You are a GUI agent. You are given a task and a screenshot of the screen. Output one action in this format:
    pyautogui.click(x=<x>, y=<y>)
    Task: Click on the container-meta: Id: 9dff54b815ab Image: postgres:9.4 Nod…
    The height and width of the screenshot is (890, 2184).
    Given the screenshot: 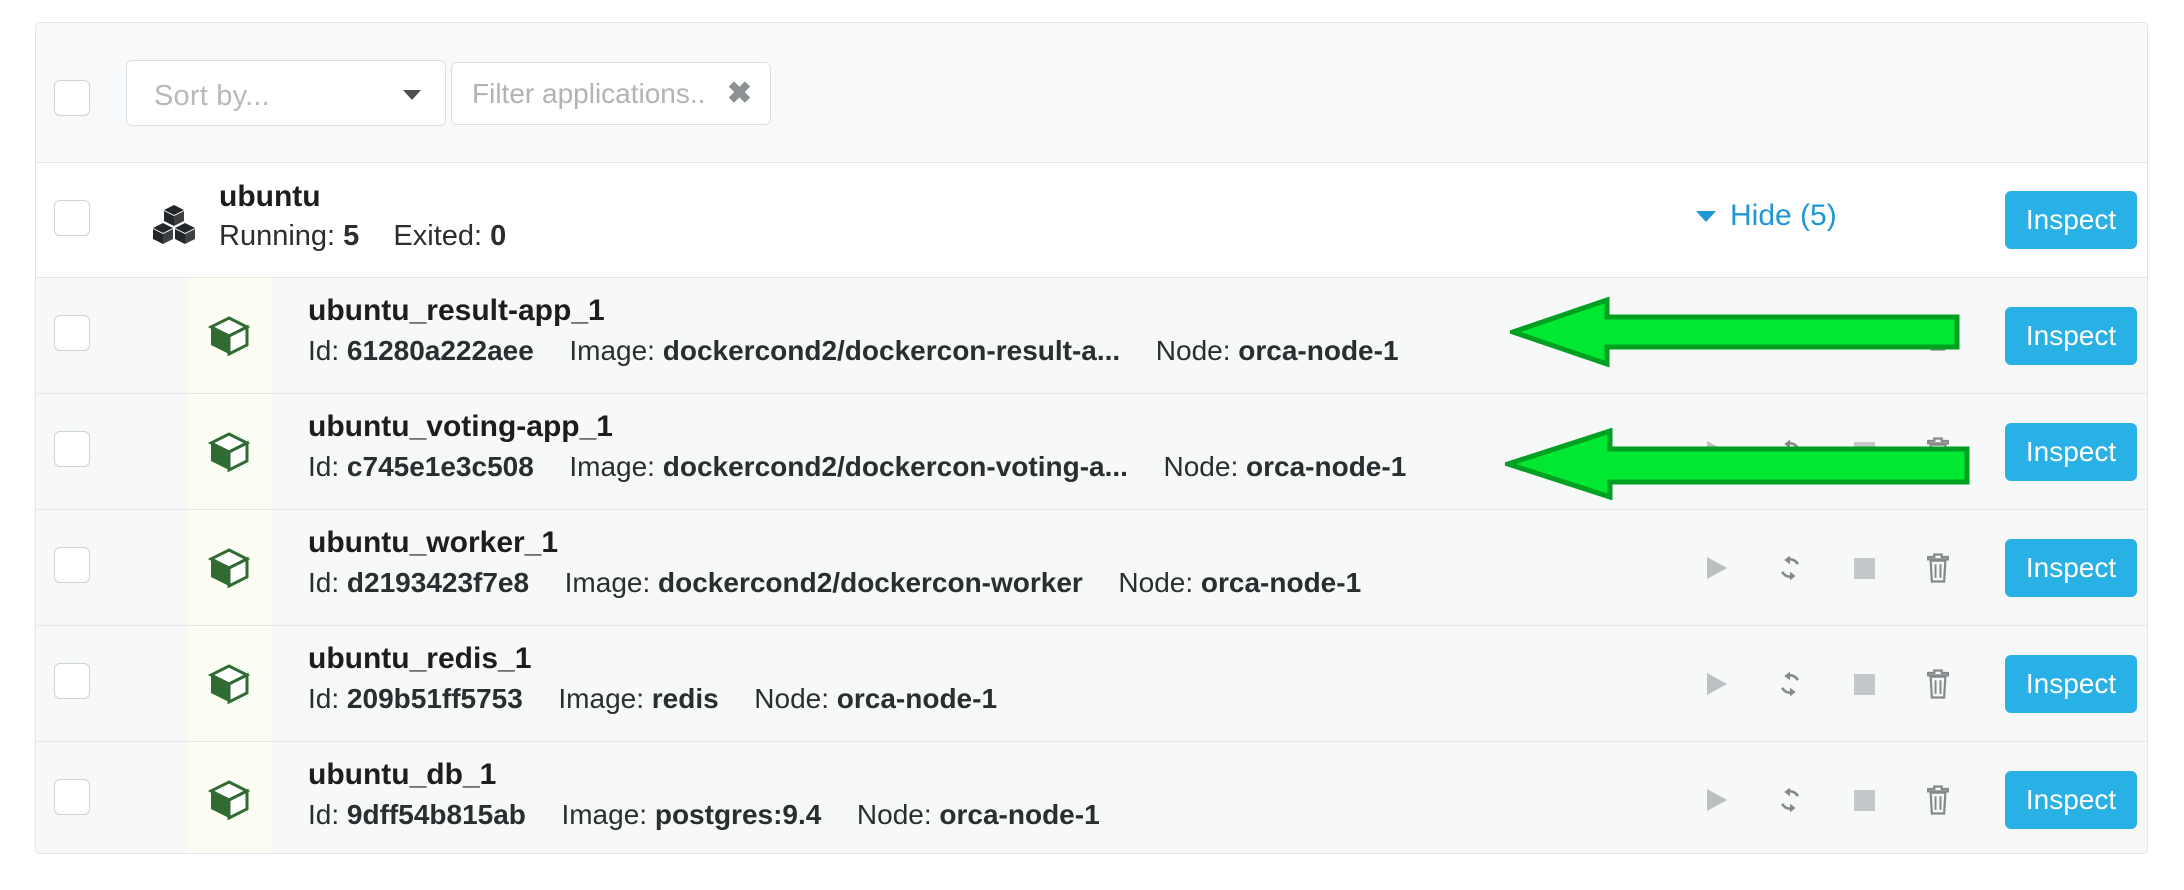 What is the action you would take?
    pyautogui.click(x=704, y=815)
    